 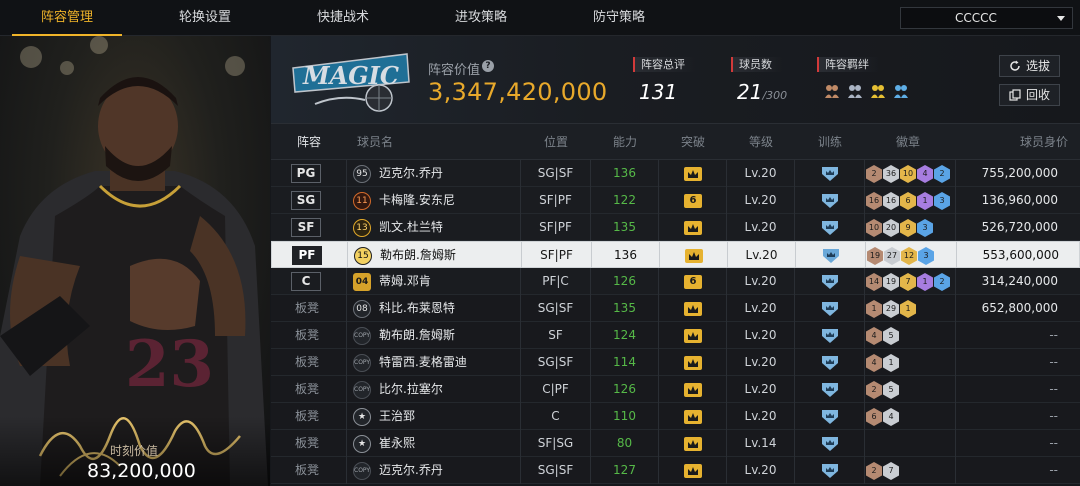 I want to click on tab-rotation-settings: 轮换设置, so click(x=205, y=18).